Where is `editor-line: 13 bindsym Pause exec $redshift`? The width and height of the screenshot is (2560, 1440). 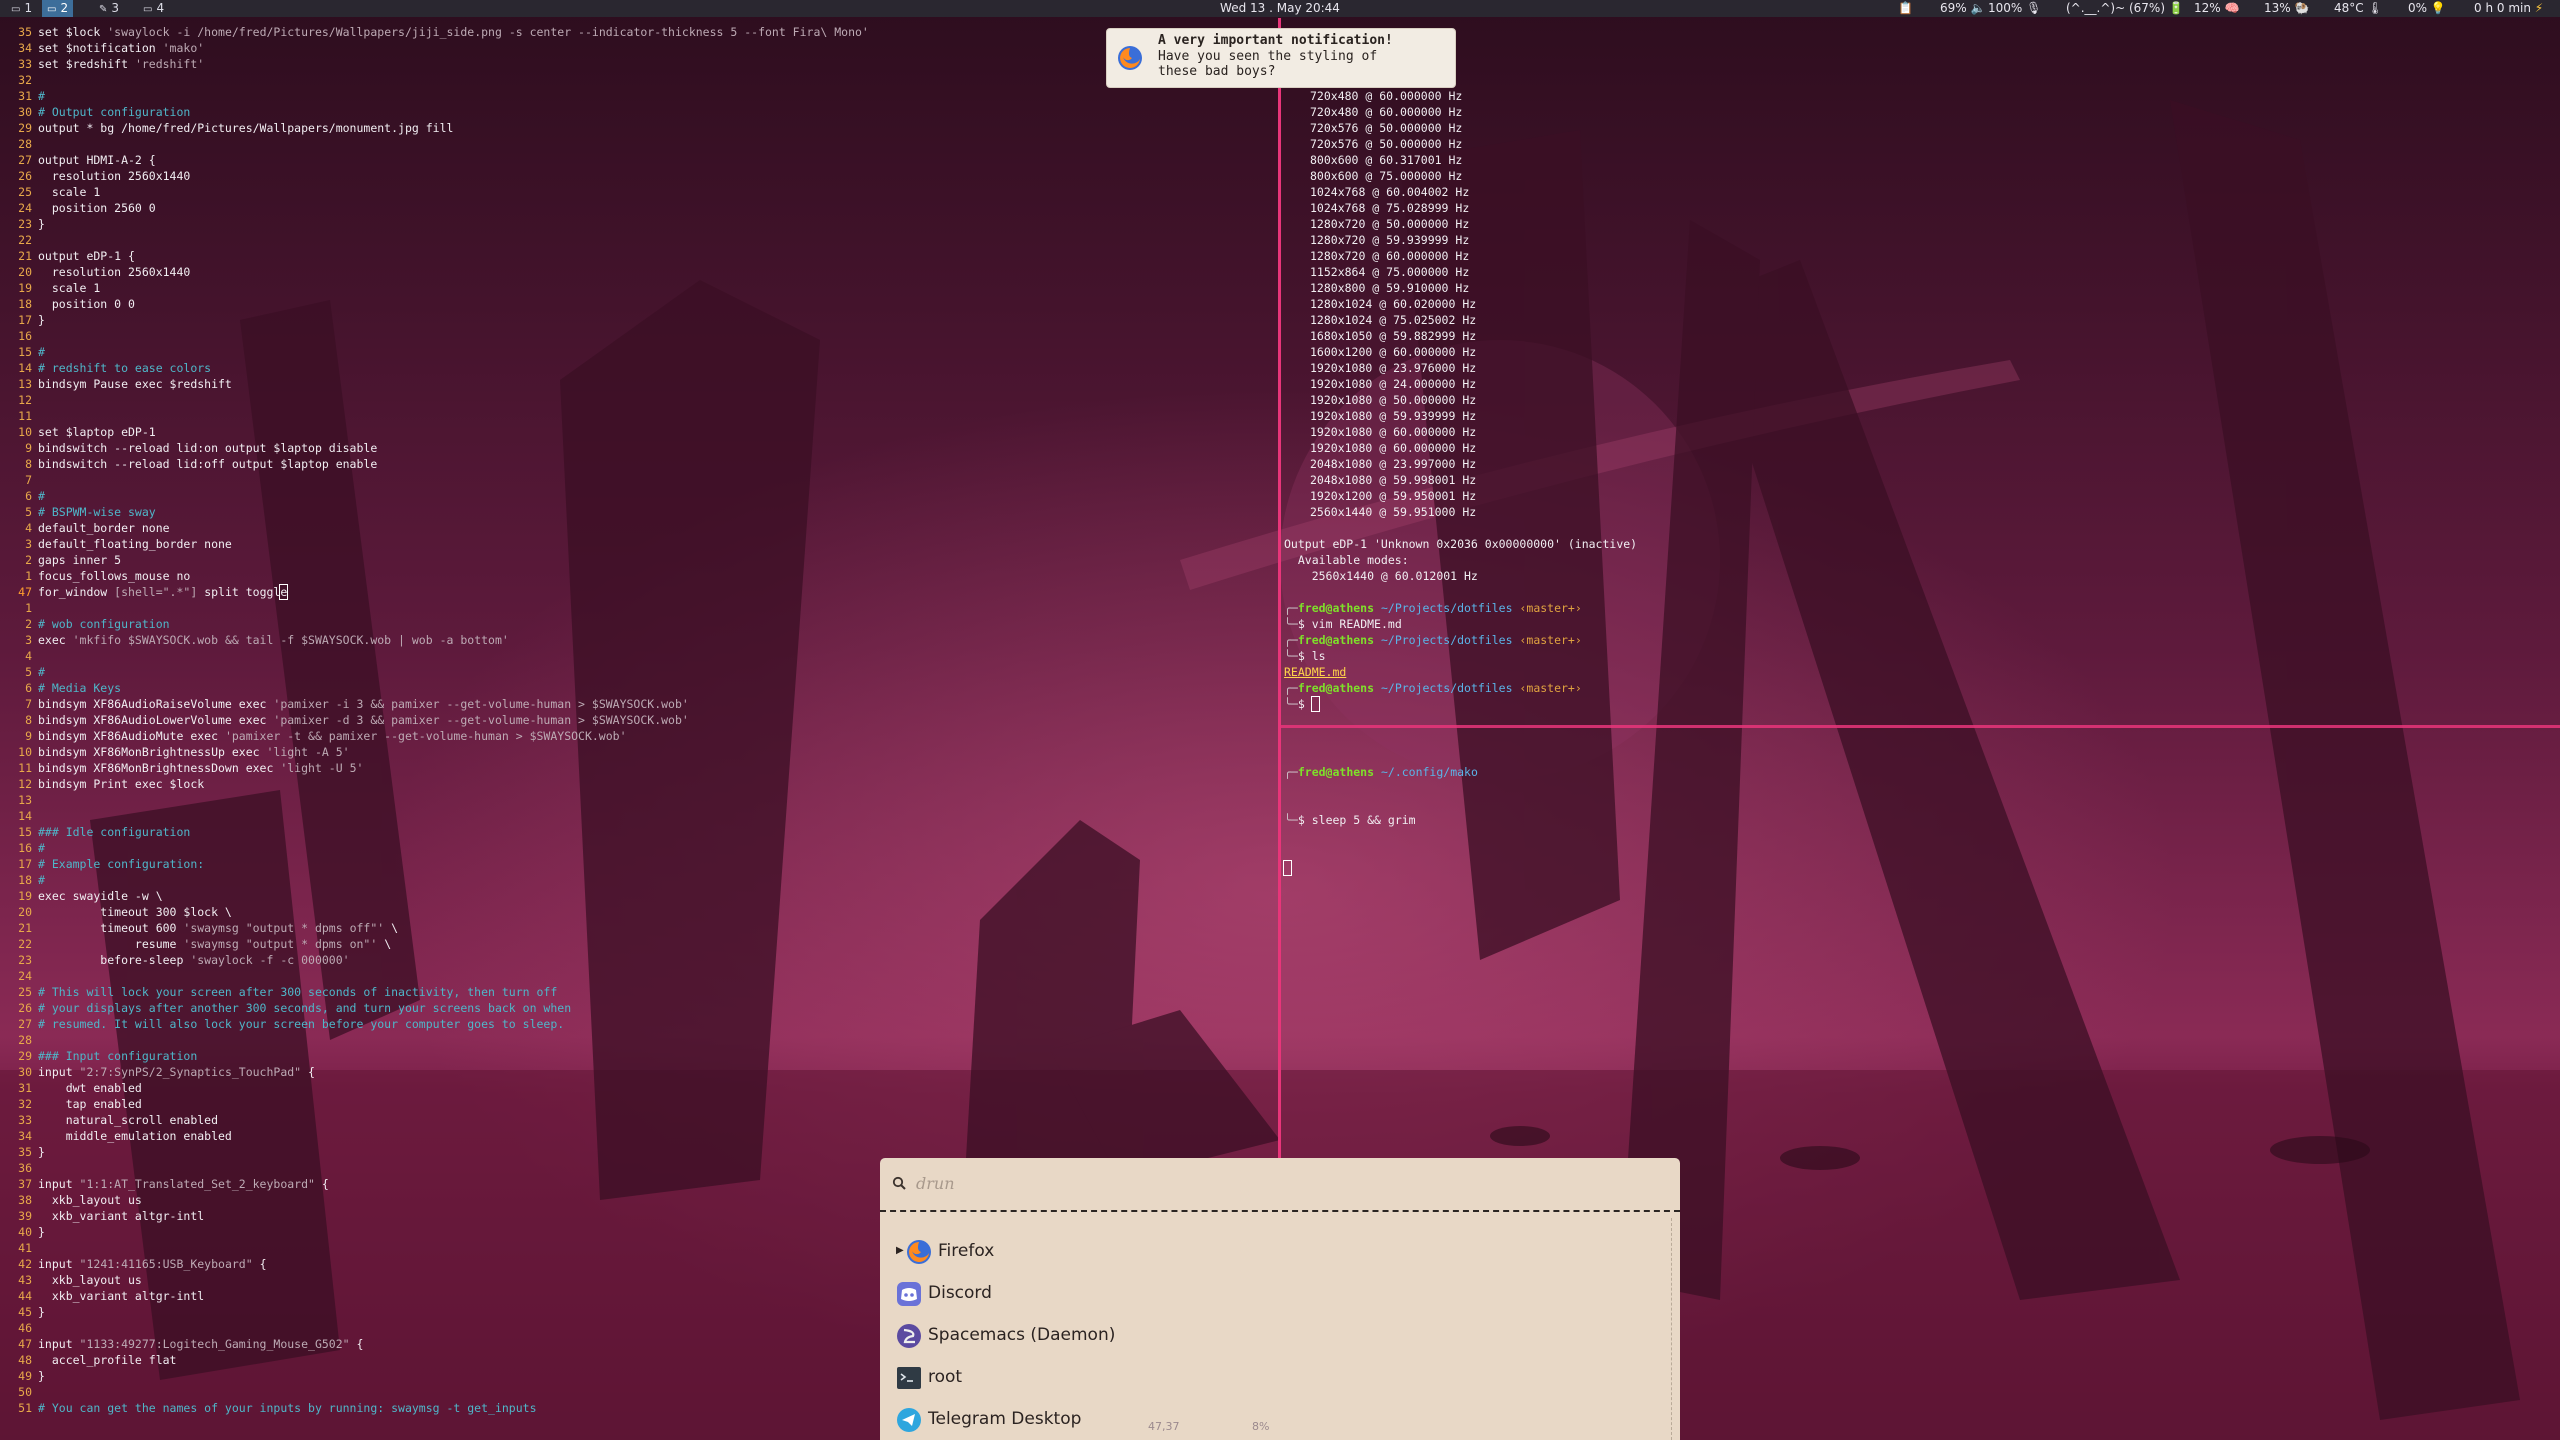
editor-line: 13 bindsym Pause exec $redshift is located at coordinates (641, 384).